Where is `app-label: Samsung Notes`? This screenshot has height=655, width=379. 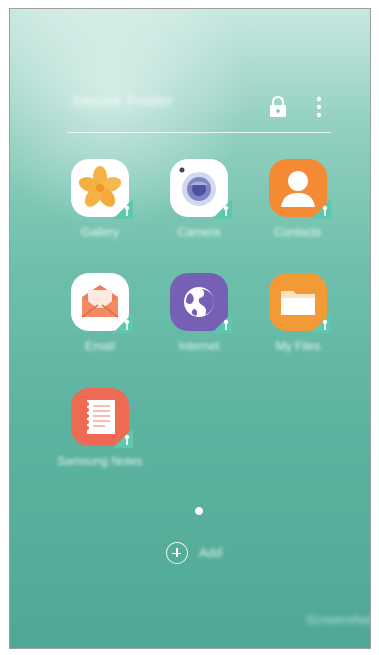
app-label: Samsung Notes is located at coordinates (100, 461).